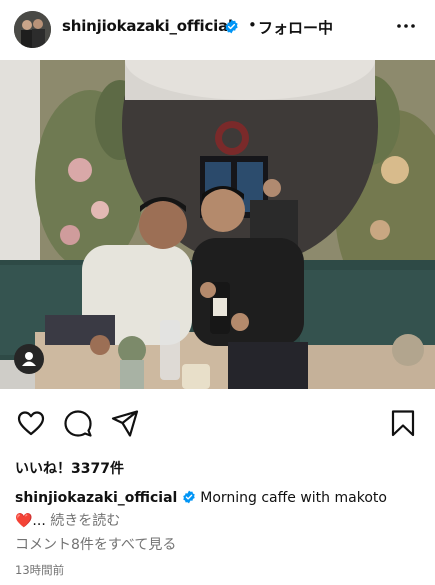 The image size is (435, 585). I want to click on heart-icon, so click(31, 423).